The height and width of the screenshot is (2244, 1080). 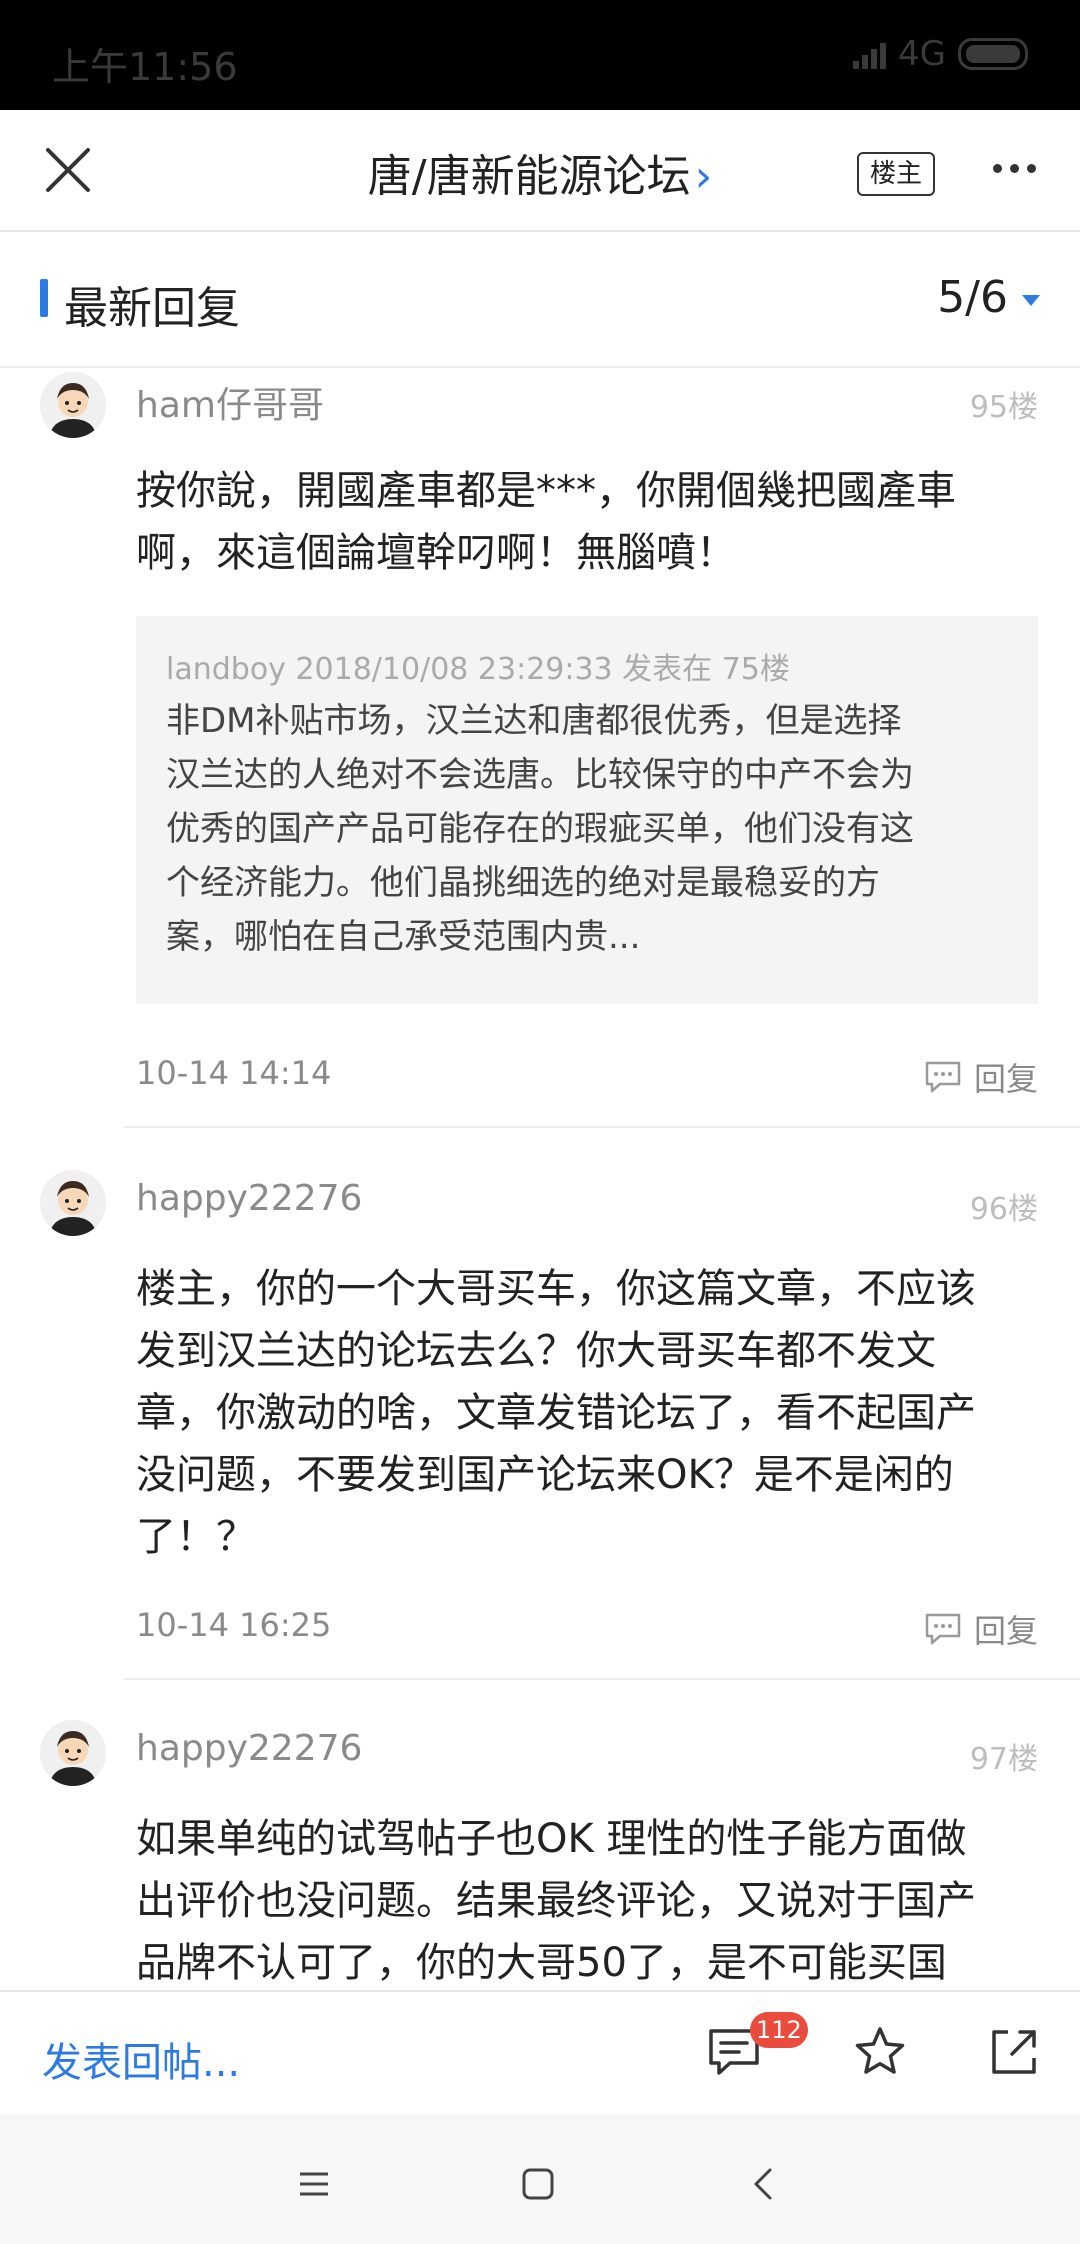 I want to click on nav-bar: 唐/唐新能源论坛› 楼主, so click(x=540, y=171).